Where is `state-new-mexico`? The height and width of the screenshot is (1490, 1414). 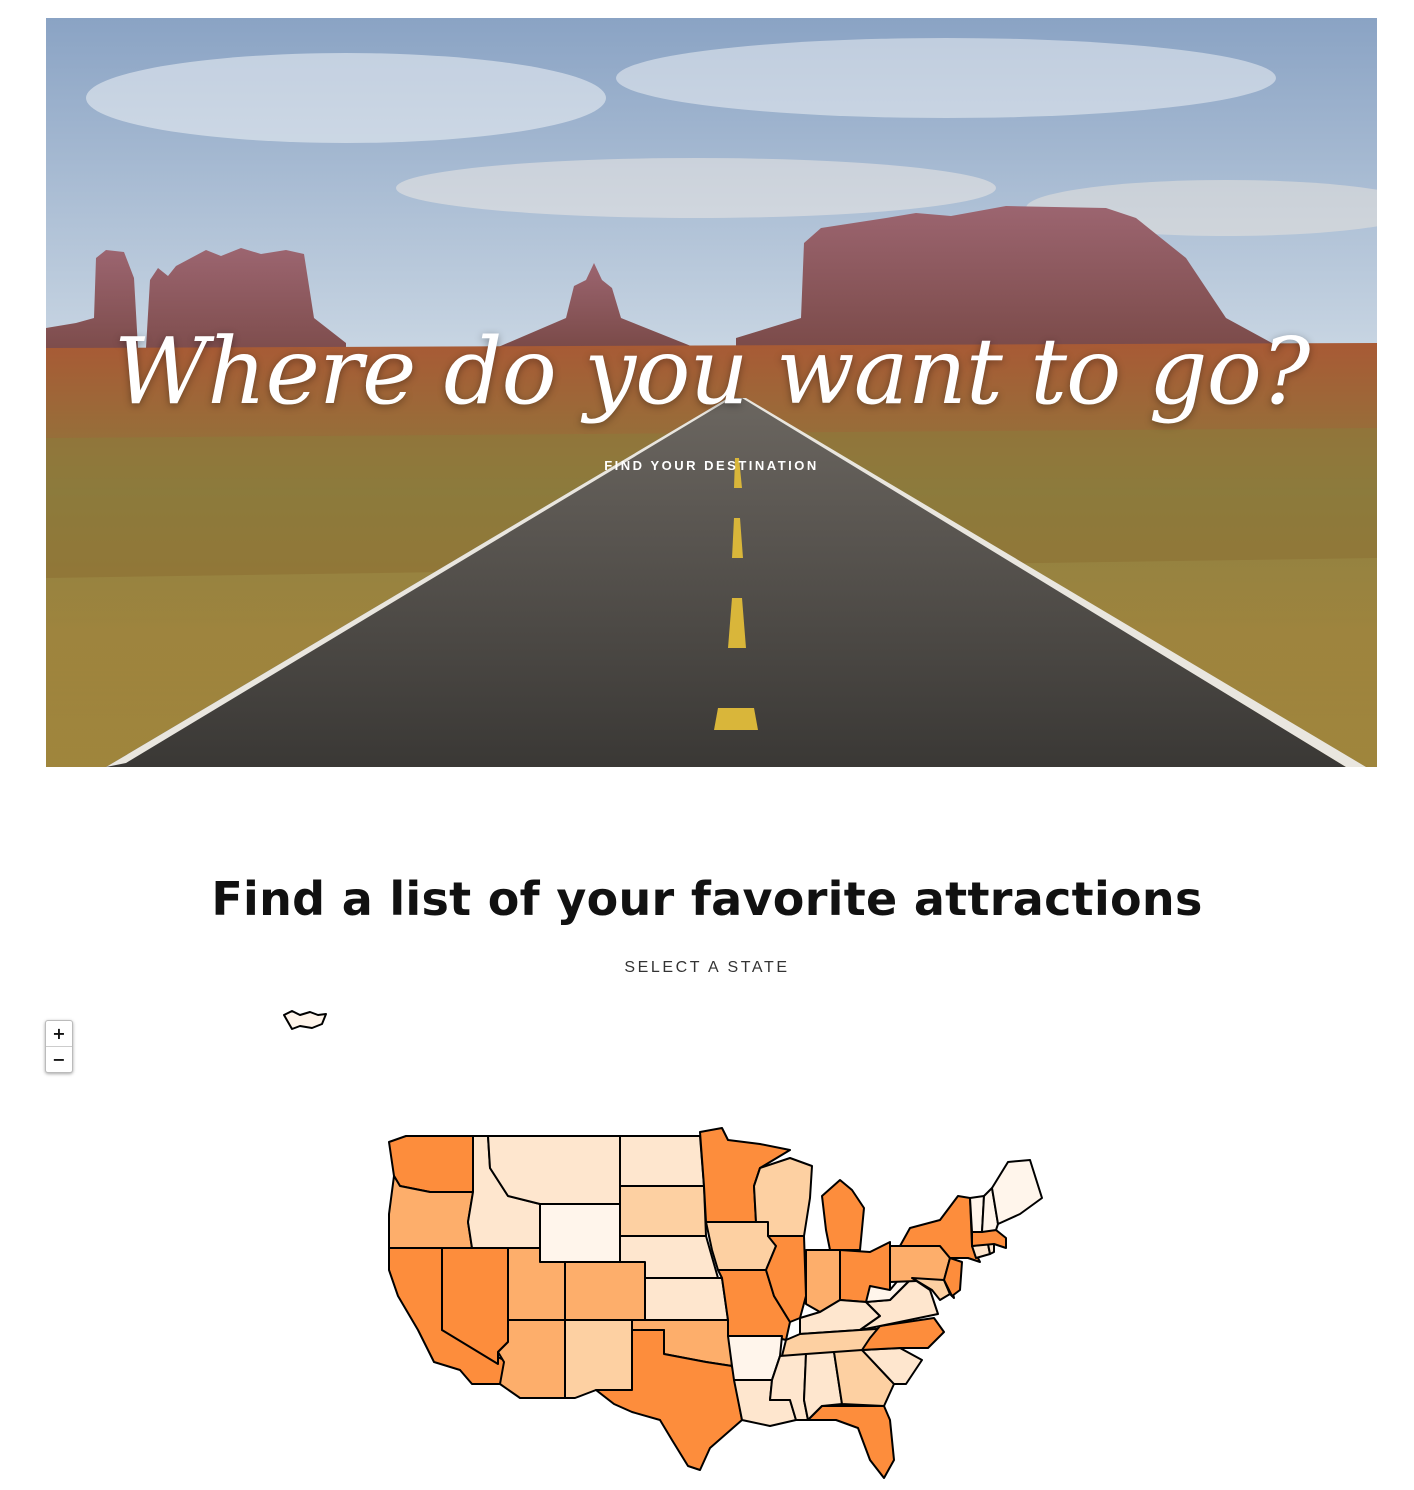
state-new-mexico is located at coordinates (598, 1359).